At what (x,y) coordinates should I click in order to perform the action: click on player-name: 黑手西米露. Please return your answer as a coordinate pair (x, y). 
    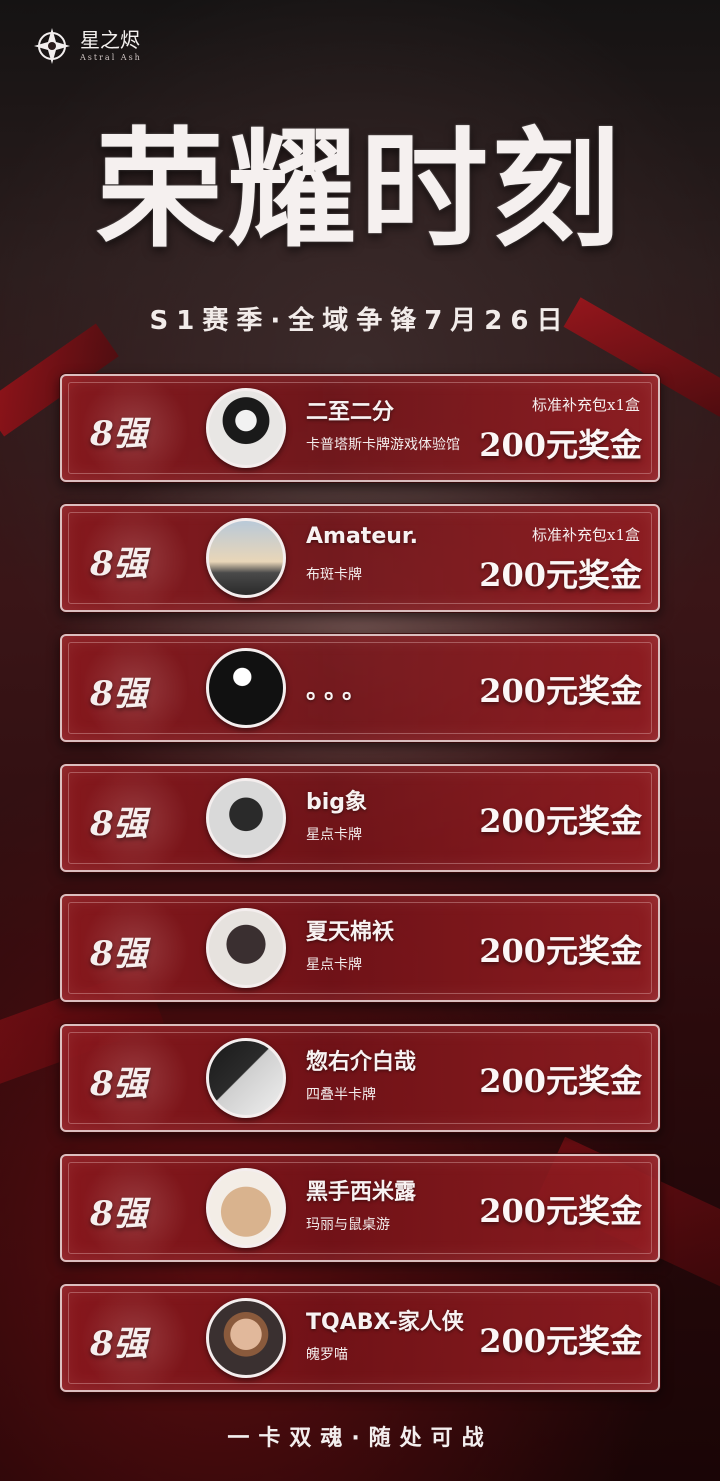
    Looking at the image, I should click on (361, 1192).